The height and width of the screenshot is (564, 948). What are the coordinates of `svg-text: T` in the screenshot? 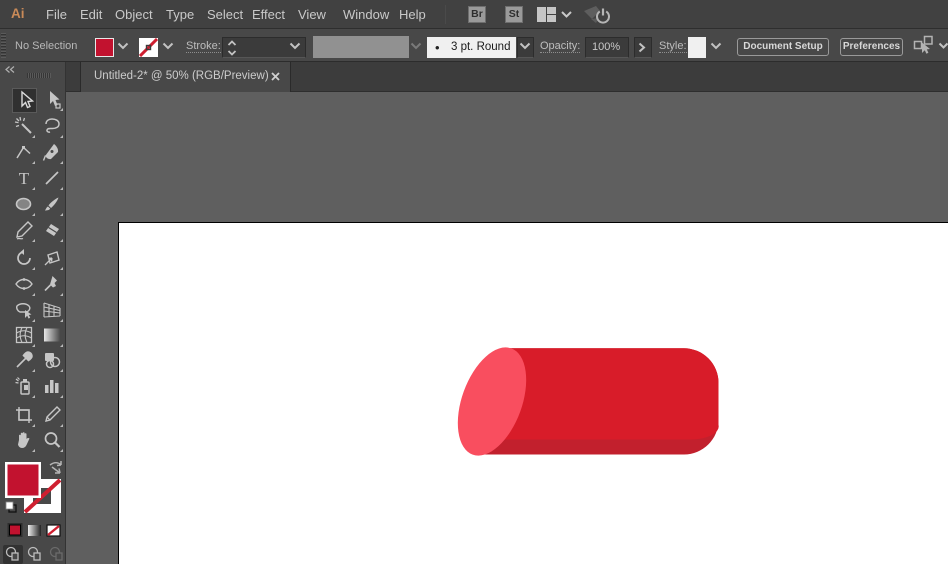 It's located at (24, 178).